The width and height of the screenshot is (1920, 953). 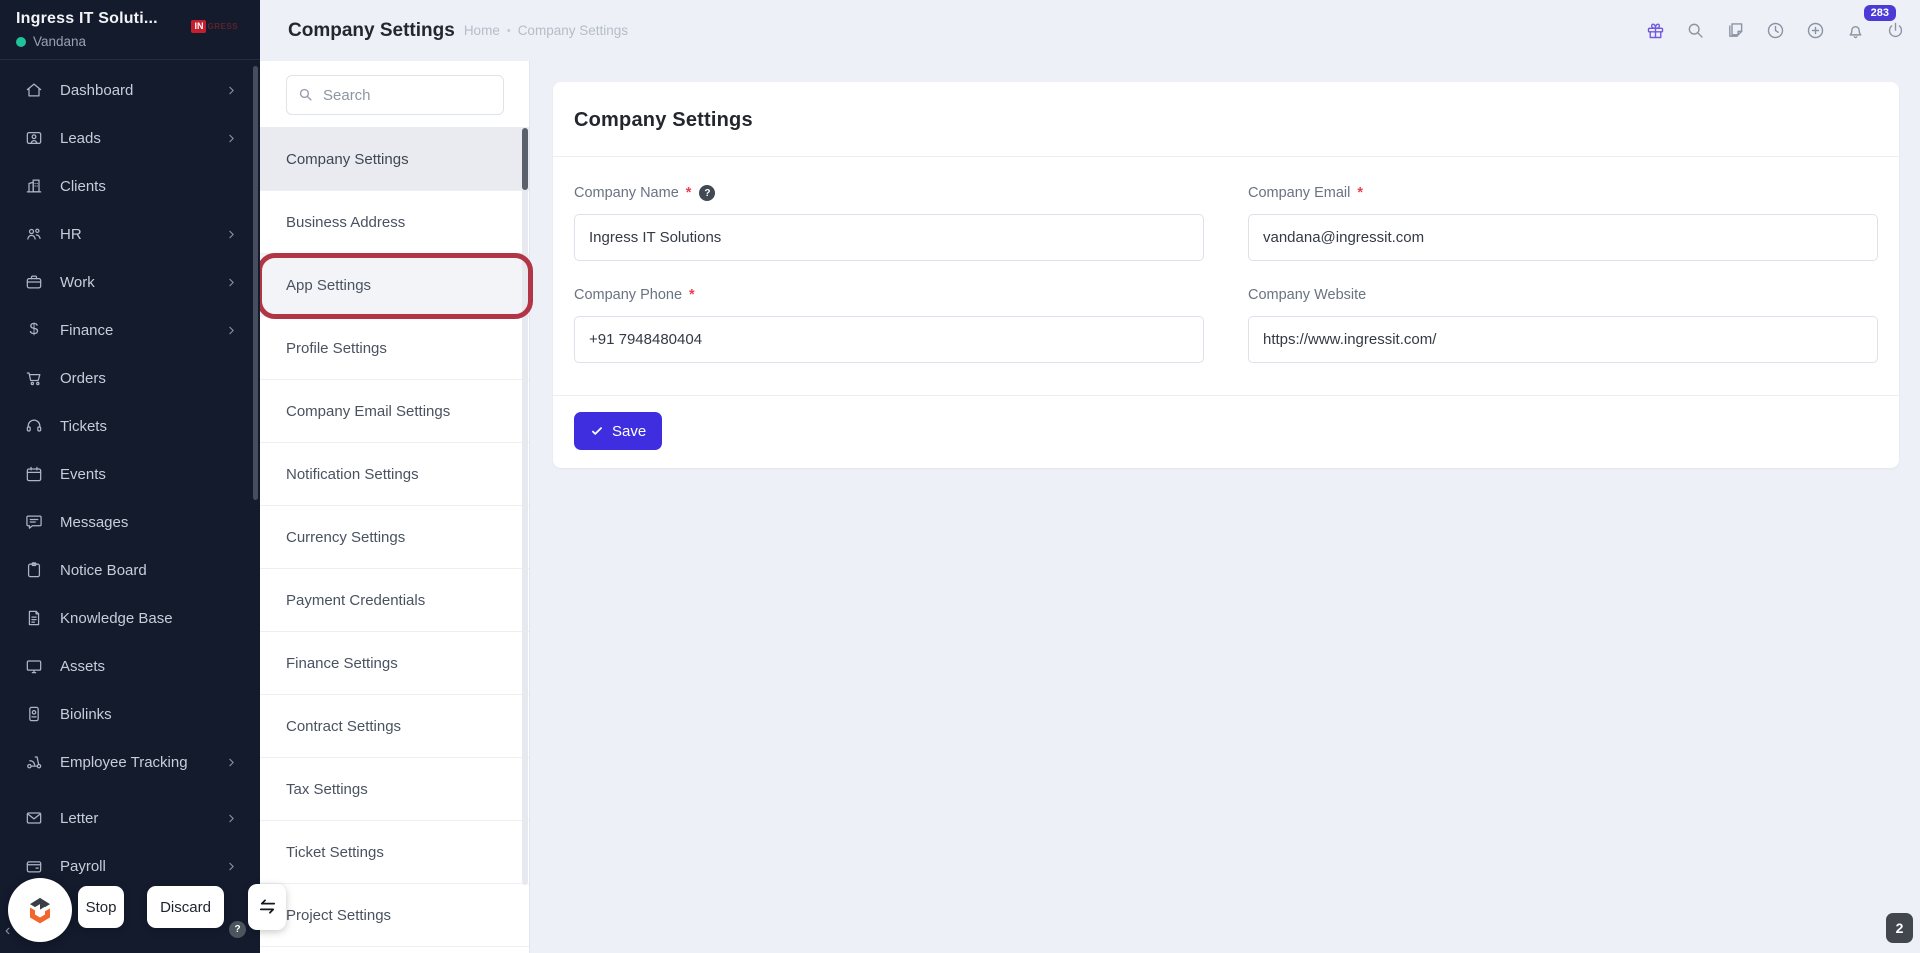 What do you see at coordinates (1655, 30) in the screenshot?
I see `gift-icon` at bounding box center [1655, 30].